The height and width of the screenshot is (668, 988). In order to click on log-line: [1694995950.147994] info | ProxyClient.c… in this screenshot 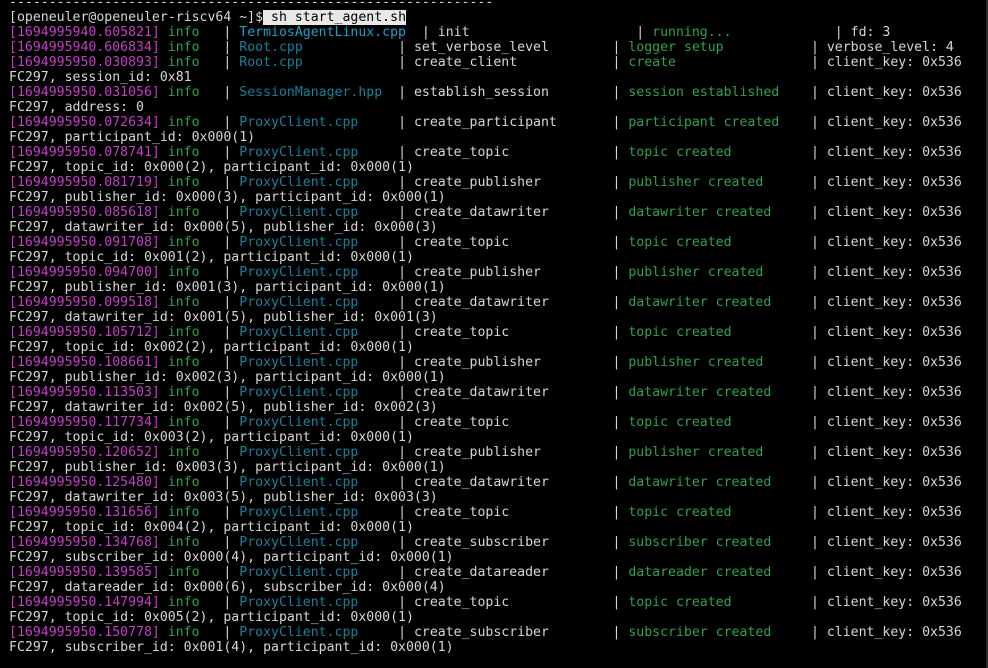, I will do `click(497, 602)`.